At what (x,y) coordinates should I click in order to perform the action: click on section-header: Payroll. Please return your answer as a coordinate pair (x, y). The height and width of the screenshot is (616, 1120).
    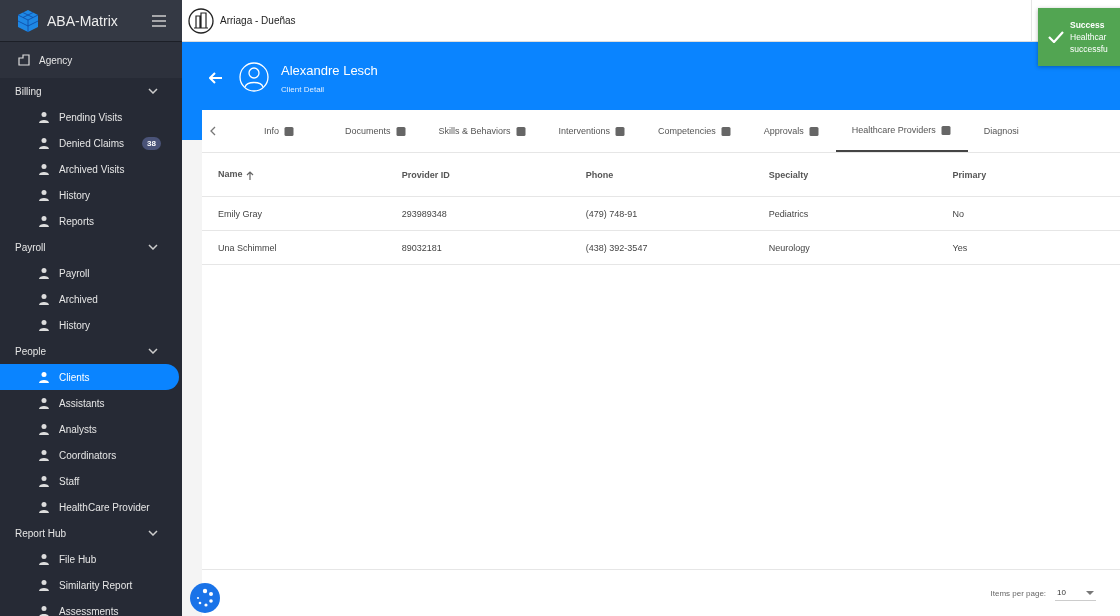
    Looking at the image, I should click on (91, 247).